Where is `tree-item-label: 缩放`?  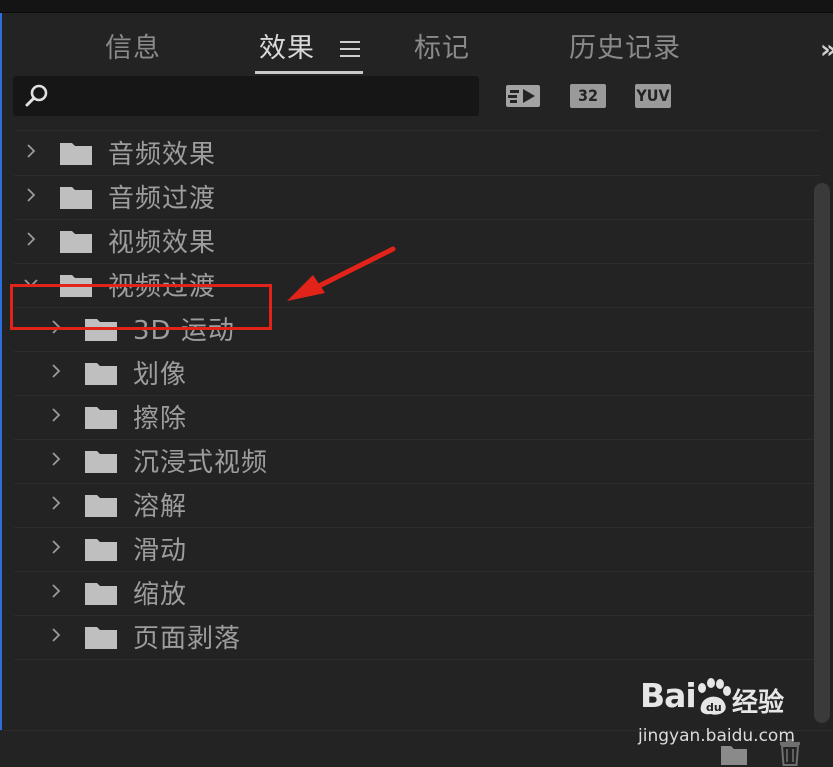
tree-item-label: 缩放 is located at coordinates (160, 595).